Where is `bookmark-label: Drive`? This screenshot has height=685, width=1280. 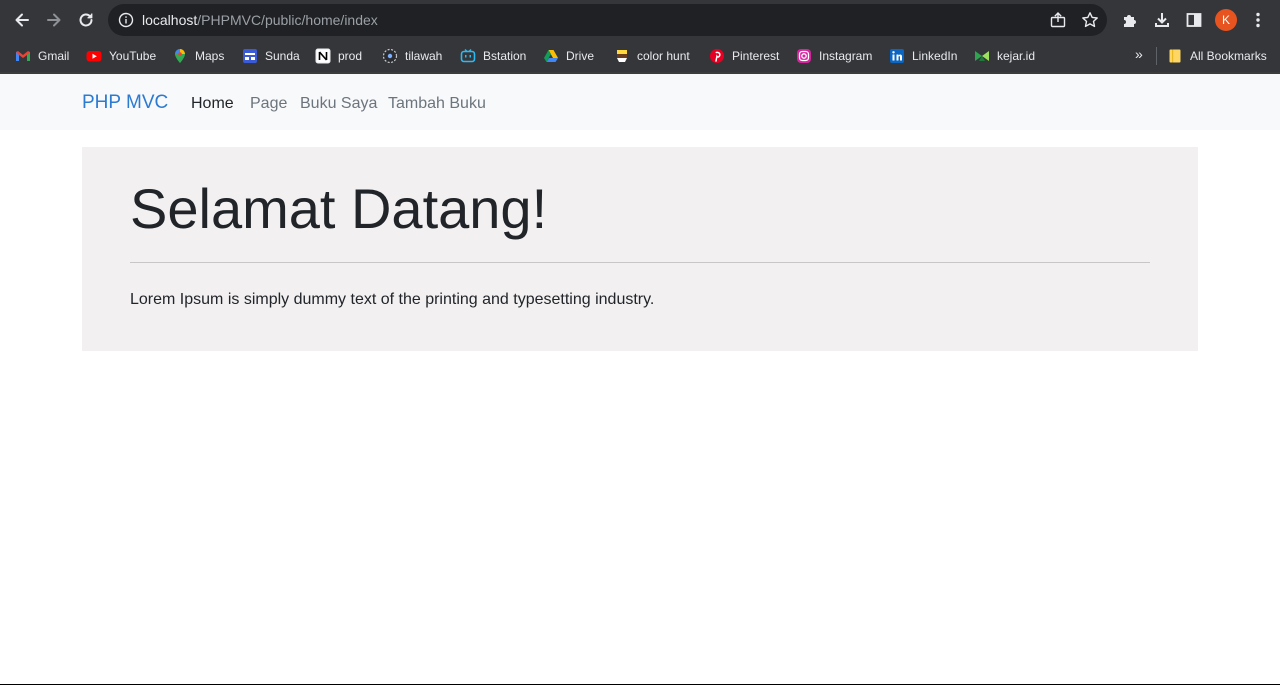
bookmark-label: Drive is located at coordinates (580, 56).